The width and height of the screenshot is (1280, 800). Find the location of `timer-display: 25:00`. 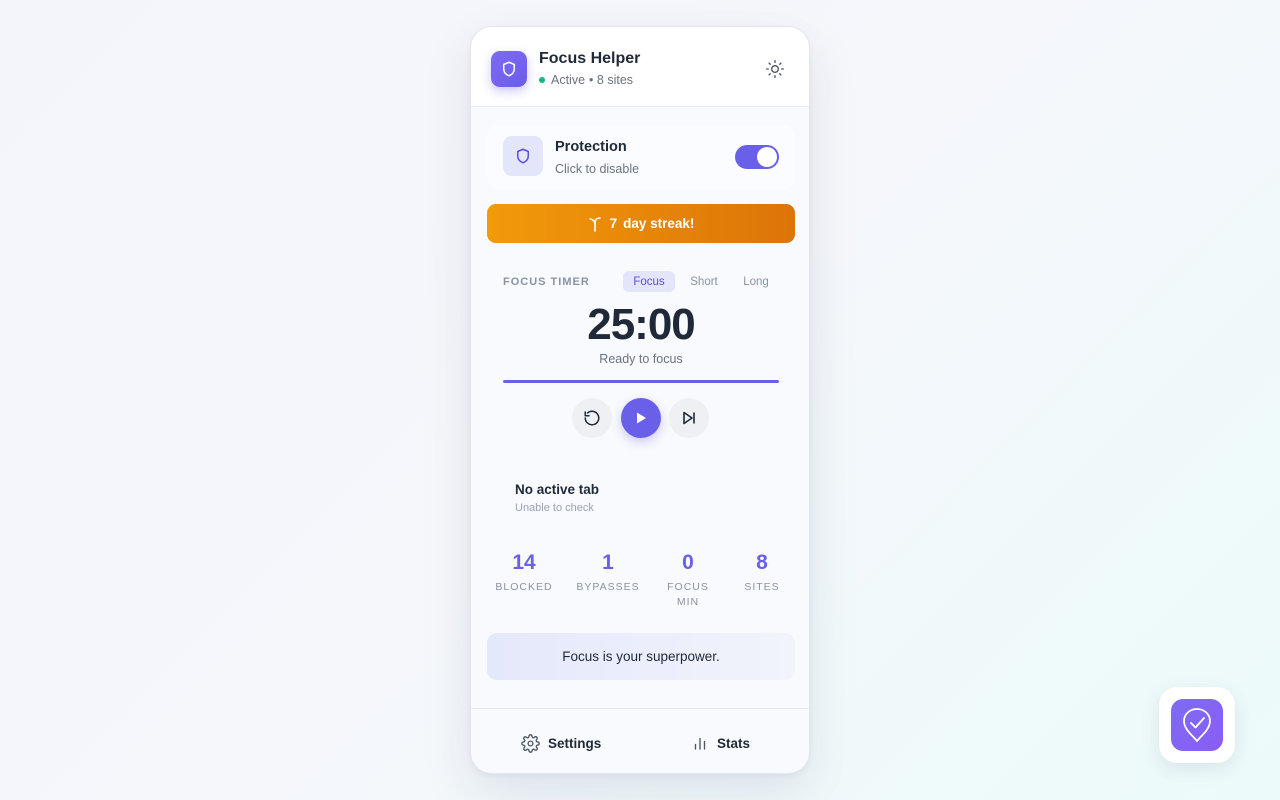

timer-display: 25:00 is located at coordinates (641, 324).